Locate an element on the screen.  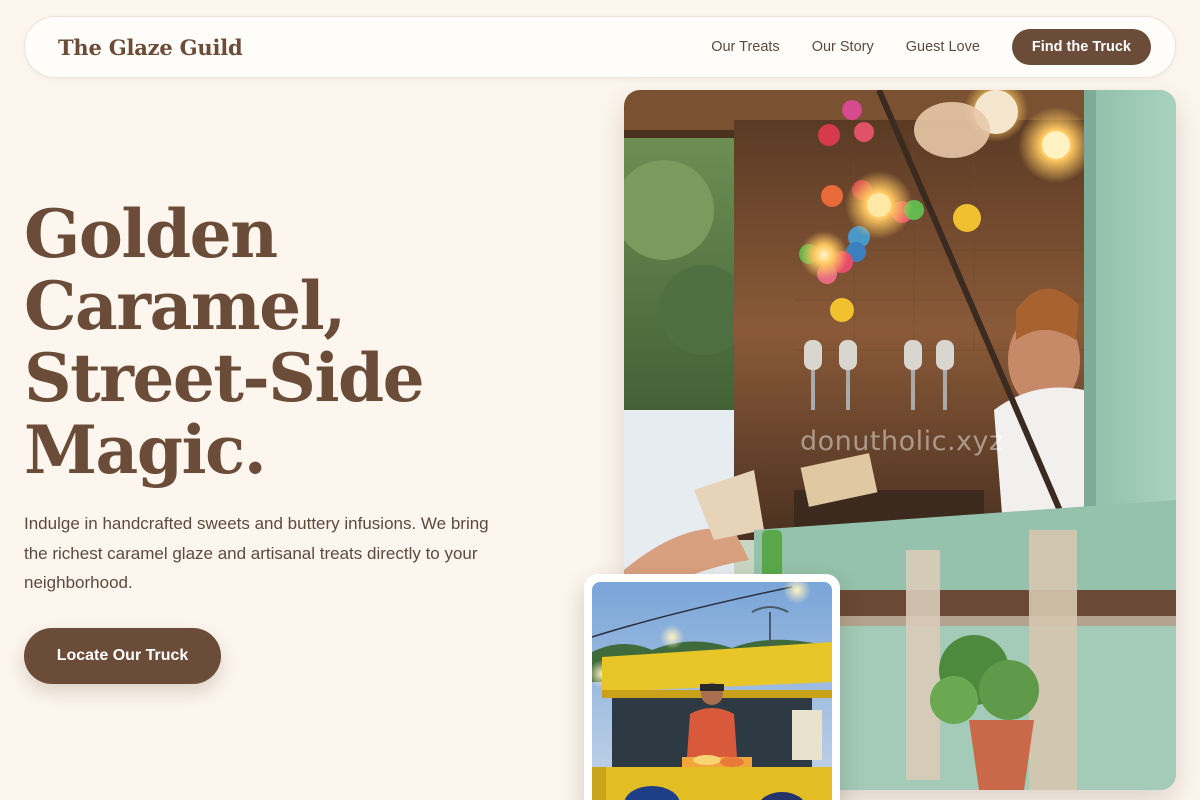
evening-truck-photo-card is located at coordinates (712, 687).